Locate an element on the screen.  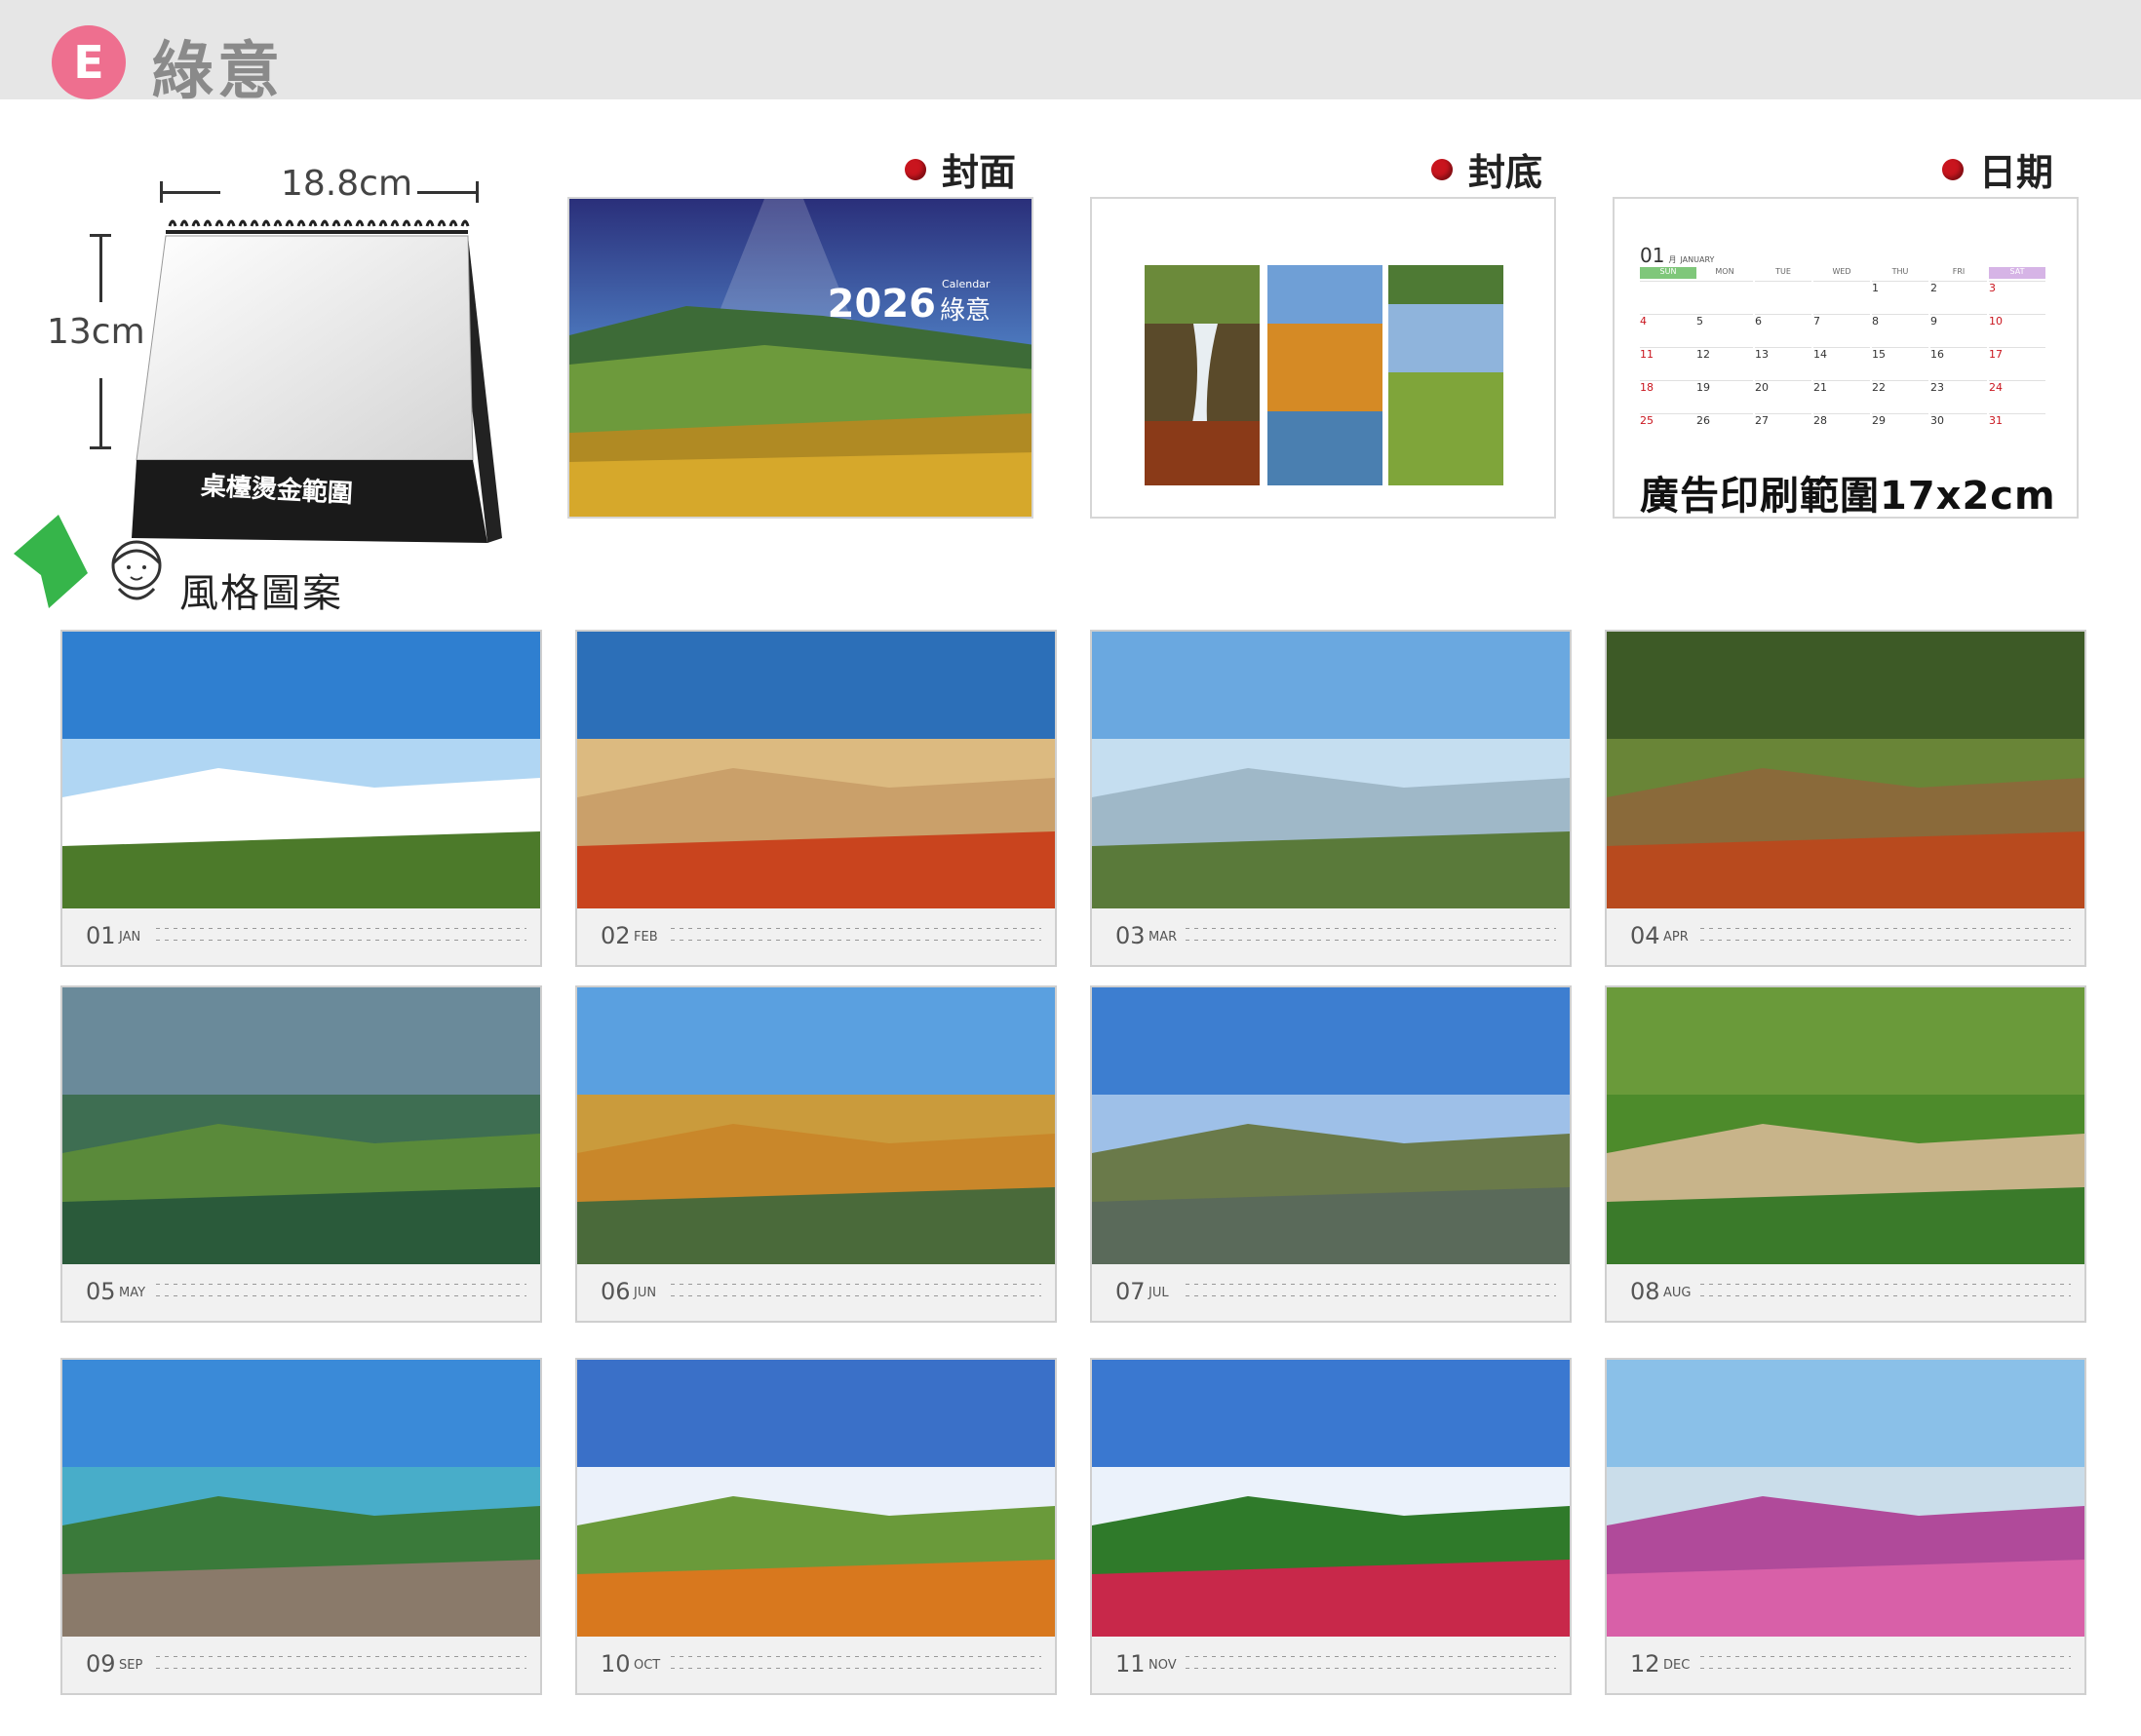
back-photo-autumn-trees-image is located at coordinates (1324, 375).